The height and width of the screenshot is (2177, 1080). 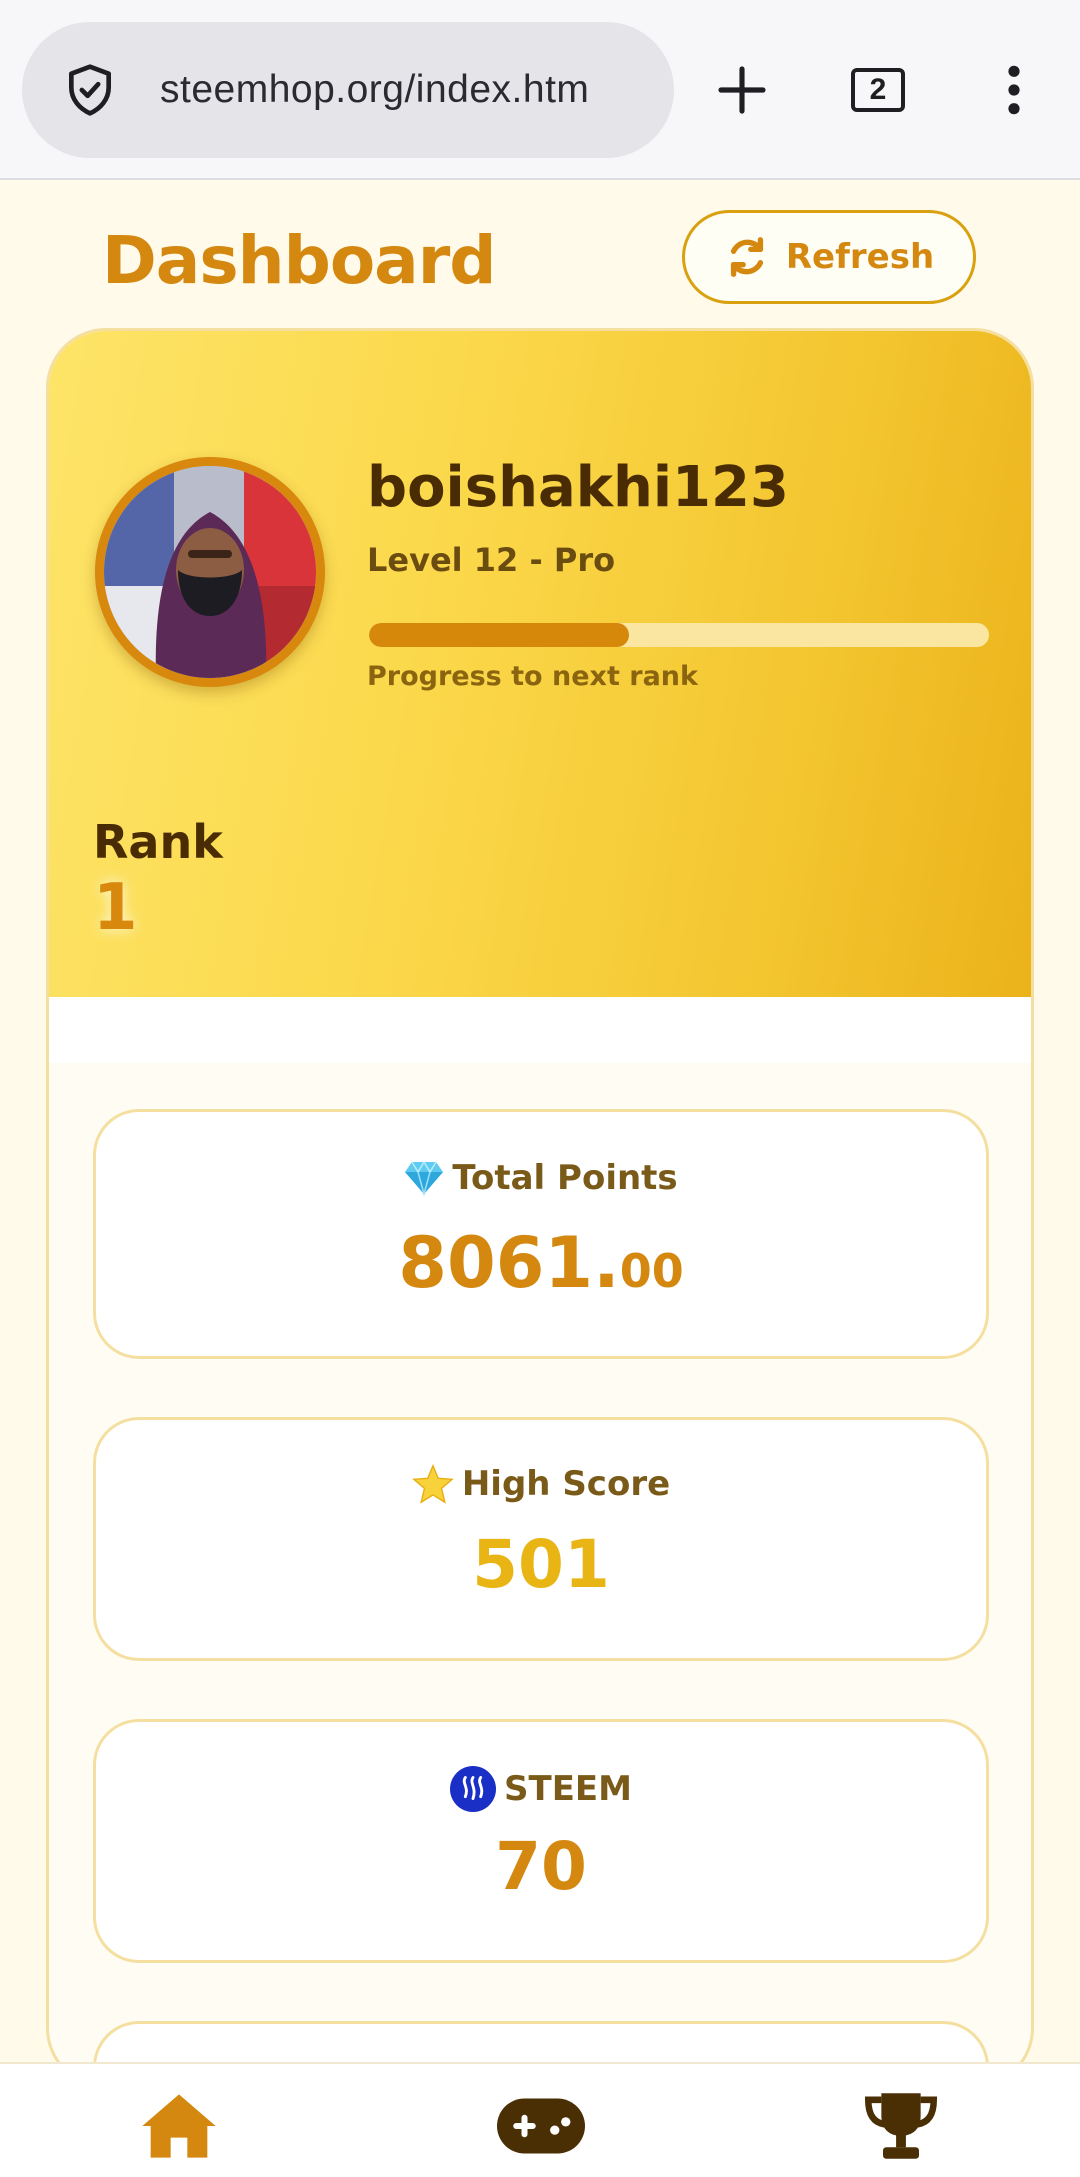 I want to click on steem-value: 70, so click(x=541, y=1866).